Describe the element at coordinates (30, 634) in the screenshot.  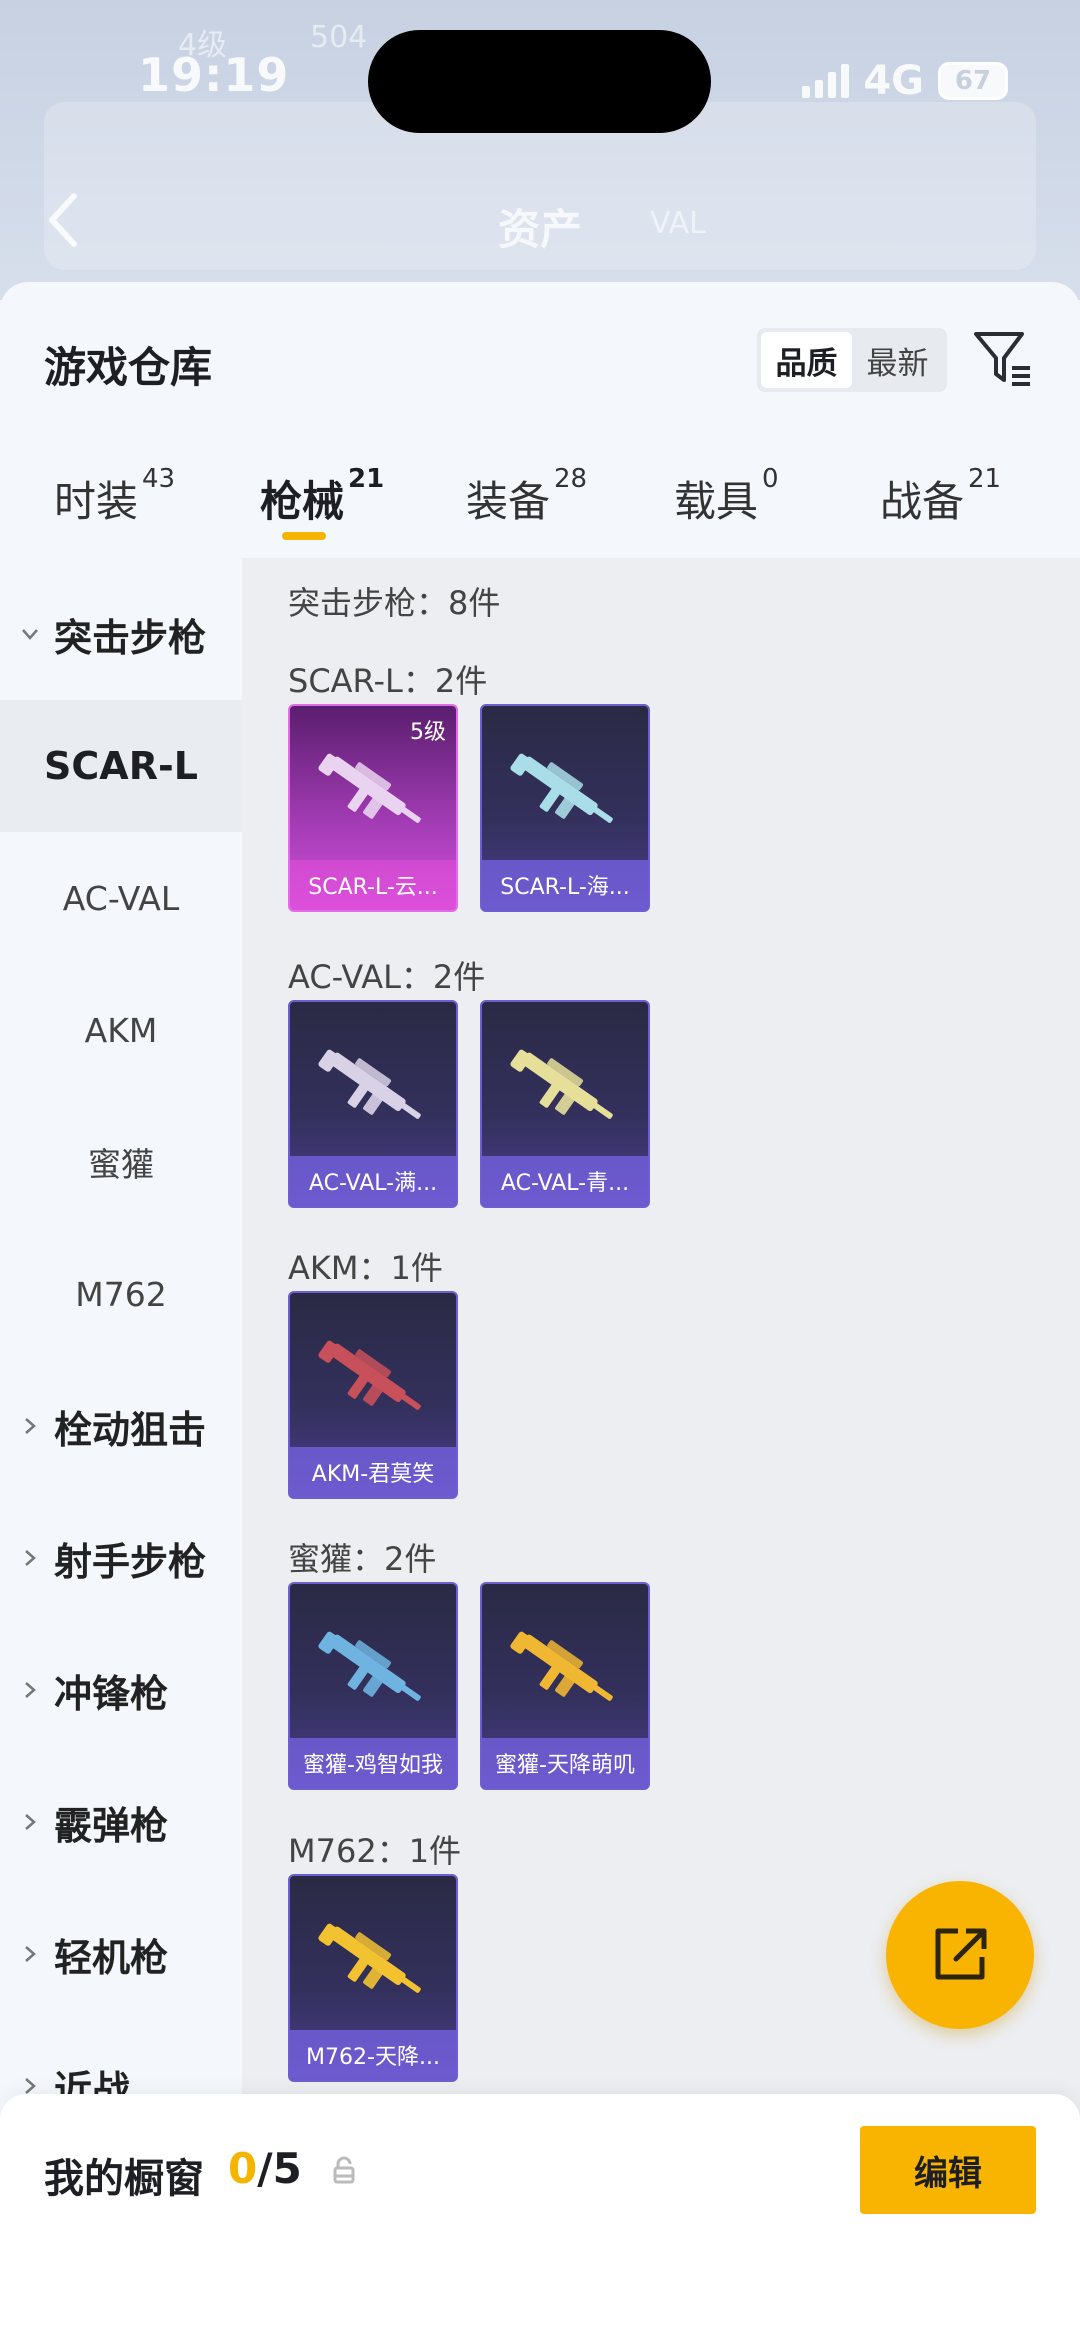
I see `chevron-down-icon` at that location.